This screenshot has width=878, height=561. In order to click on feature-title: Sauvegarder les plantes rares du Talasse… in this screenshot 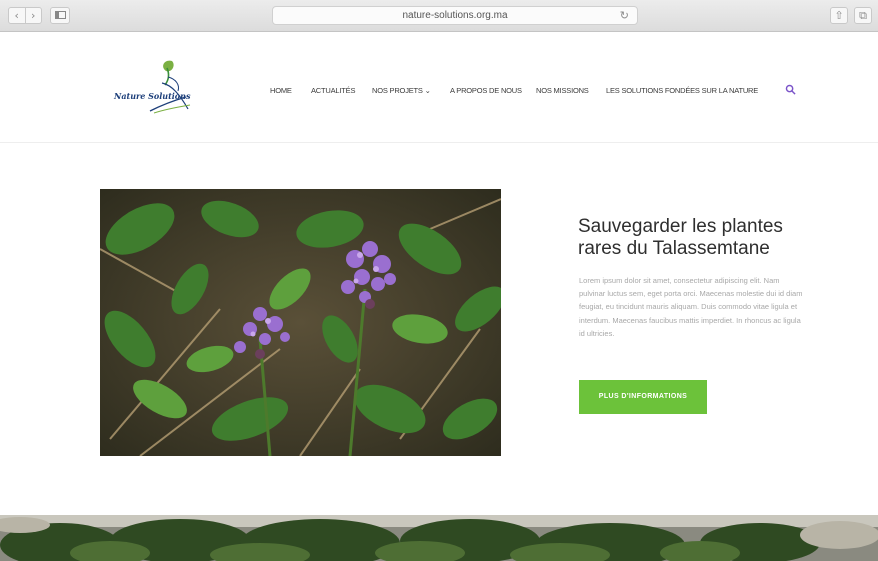, I will do `click(680, 237)`.